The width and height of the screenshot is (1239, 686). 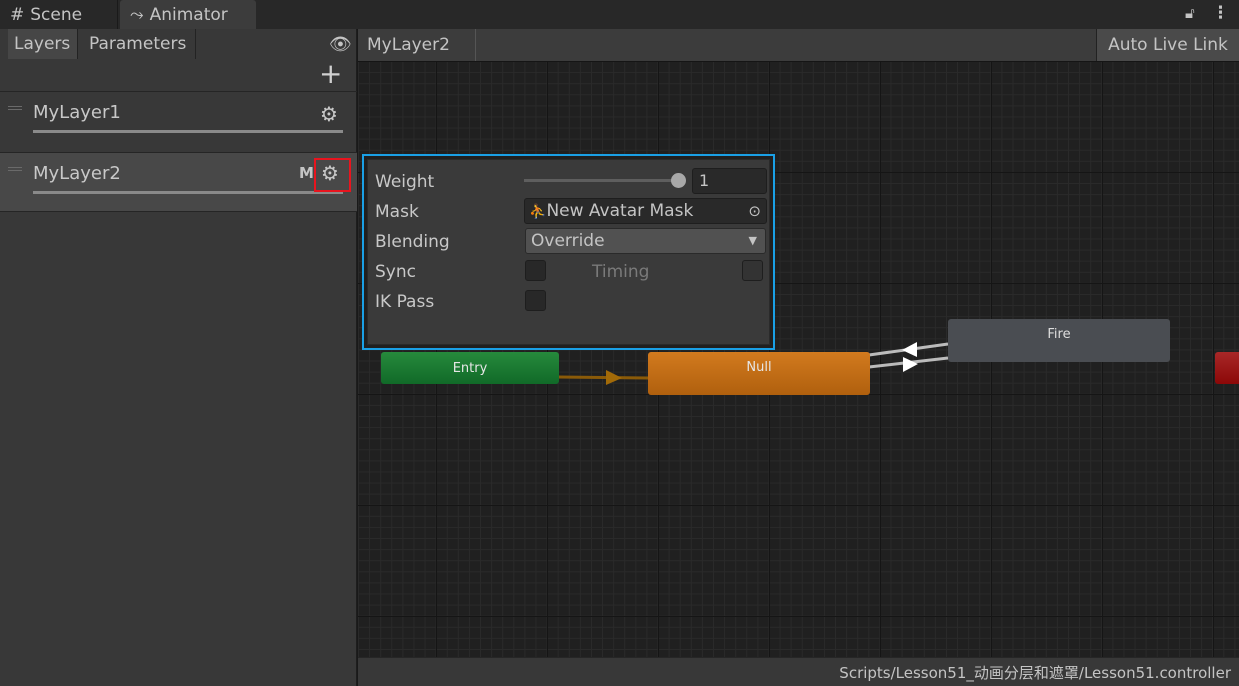 I want to click on state-null: Null, so click(x=759, y=373).